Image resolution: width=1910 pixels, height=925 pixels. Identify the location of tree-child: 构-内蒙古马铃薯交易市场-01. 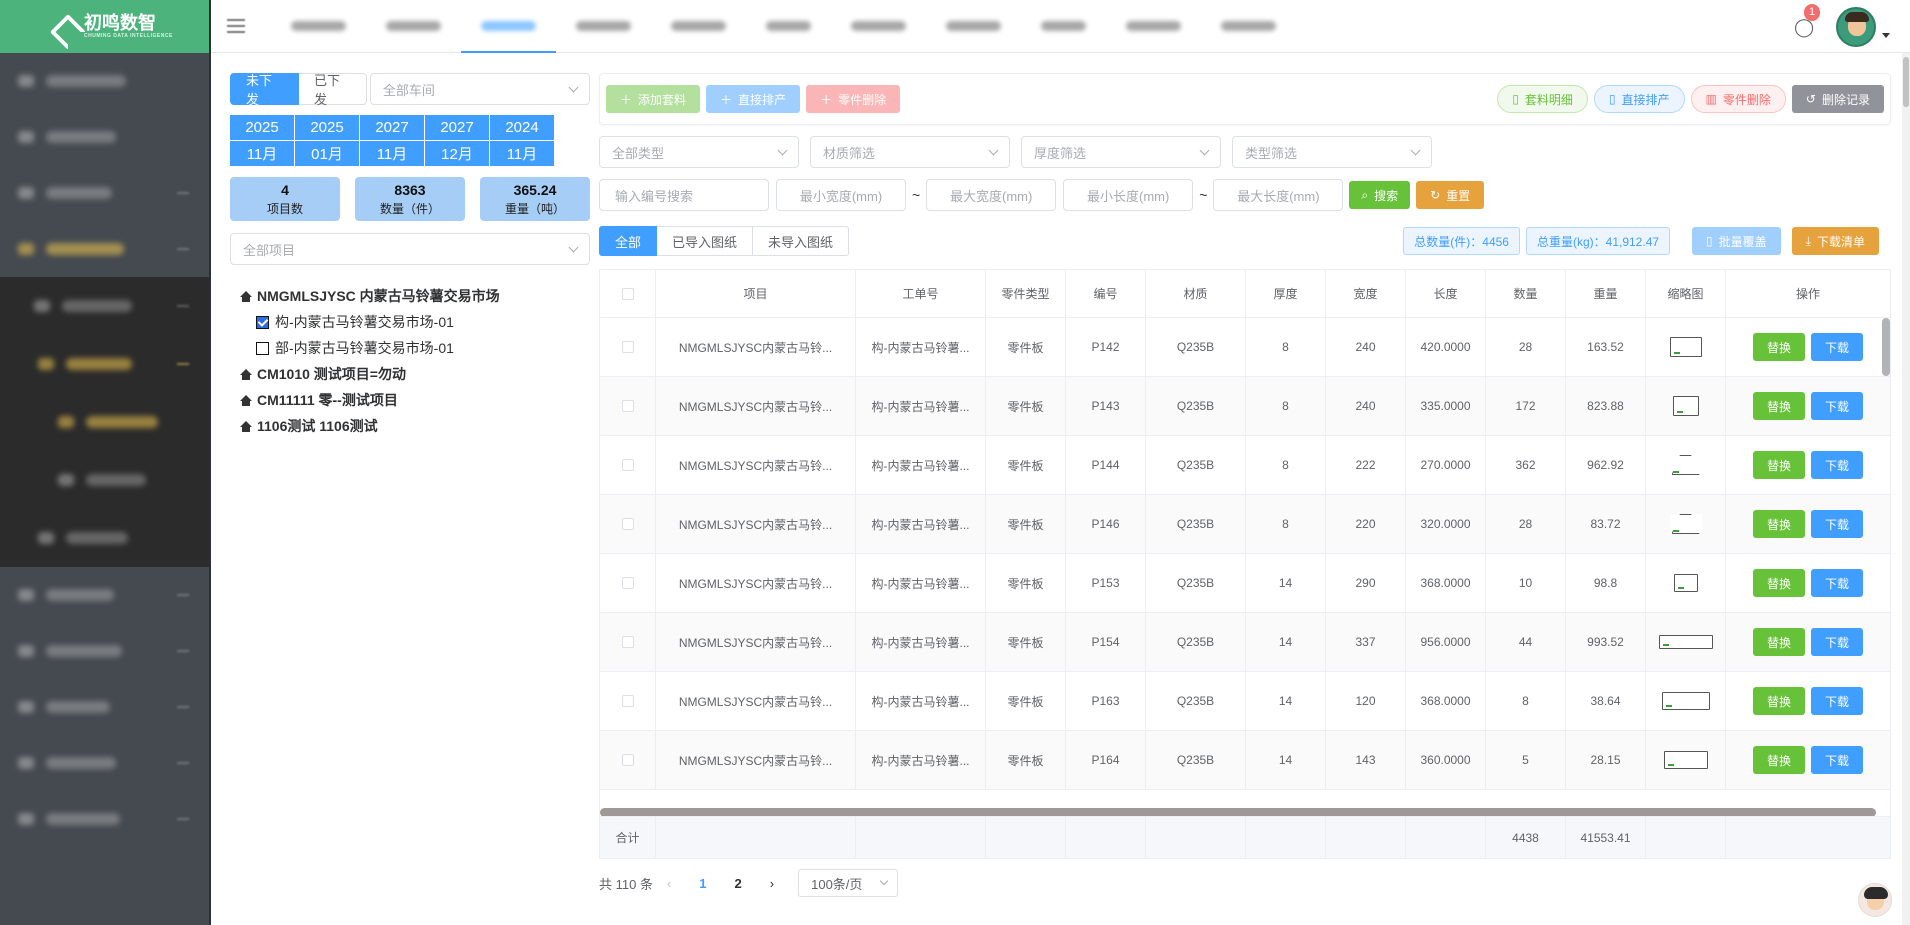
(410, 322).